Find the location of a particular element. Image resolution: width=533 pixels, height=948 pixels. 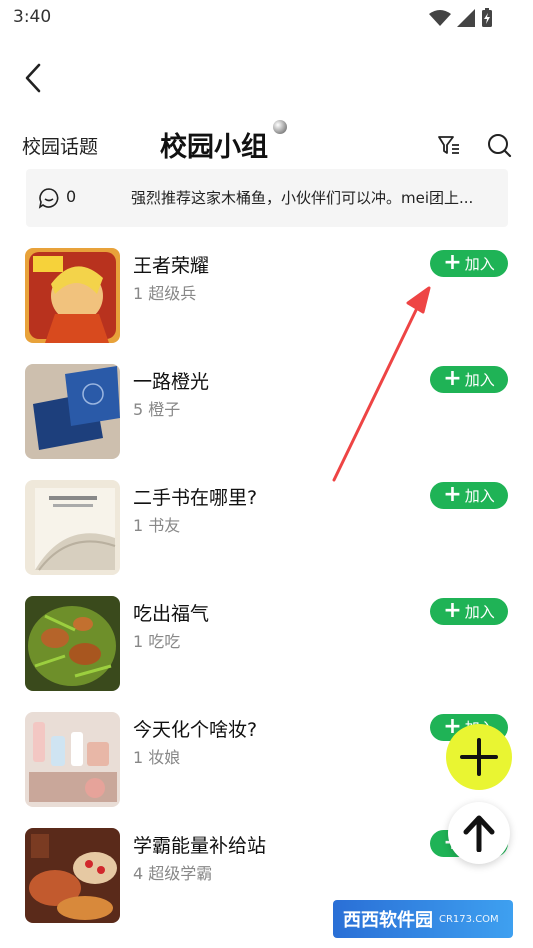

filter-icon is located at coordinates (448, 145).